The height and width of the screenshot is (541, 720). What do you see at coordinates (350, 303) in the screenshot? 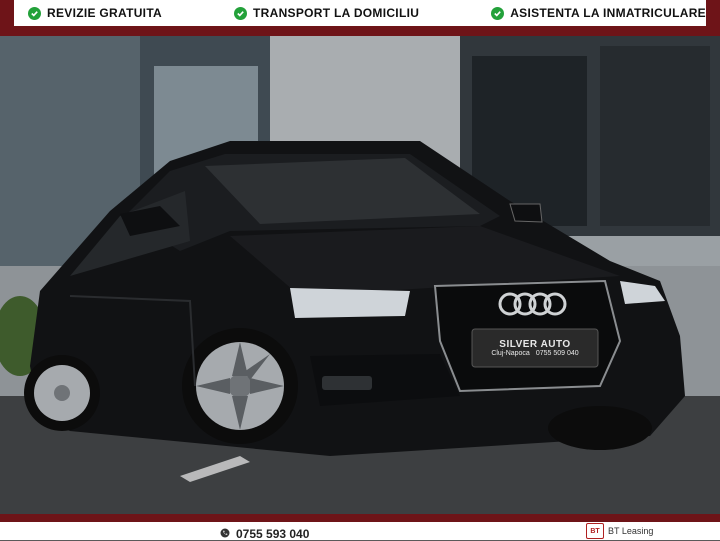
I see `headlight-left` at bounding box center [350, 303].